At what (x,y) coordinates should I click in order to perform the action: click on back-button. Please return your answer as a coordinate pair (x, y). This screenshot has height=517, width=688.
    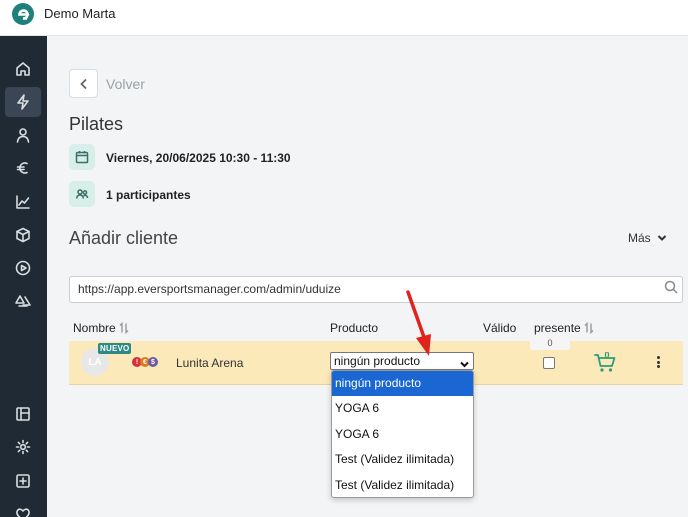
    Looking at the image, I should click on (83, 83).